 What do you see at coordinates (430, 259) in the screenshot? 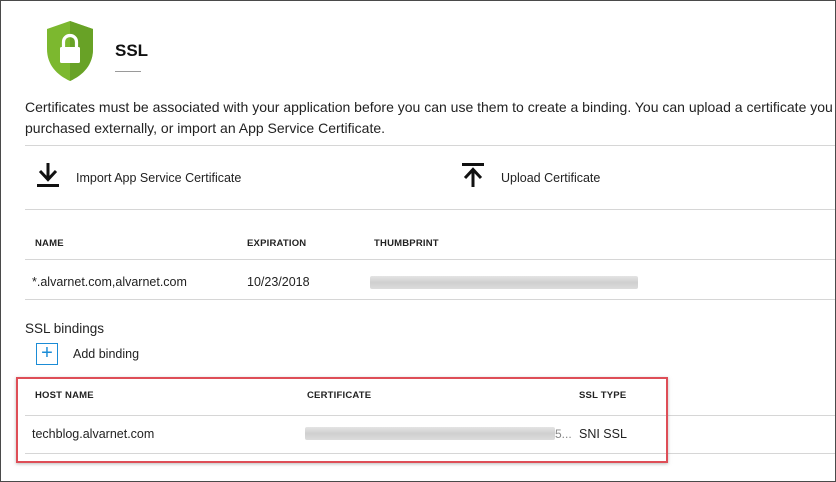
I see `table-header-divider` at bounding box center [430, 259].